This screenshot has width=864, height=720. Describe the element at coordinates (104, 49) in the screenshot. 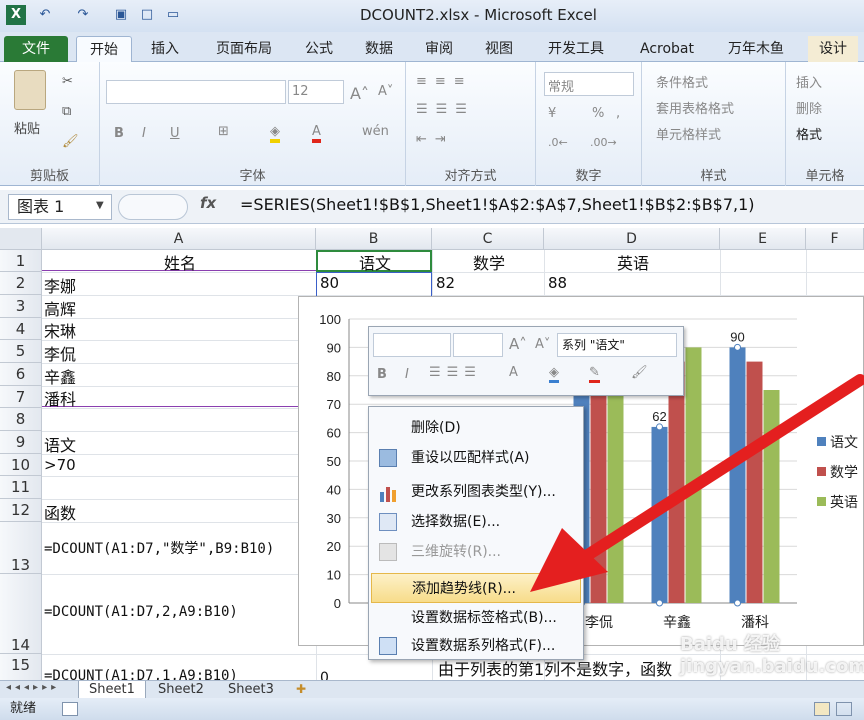

I see `tab-home: 开始` at that location.